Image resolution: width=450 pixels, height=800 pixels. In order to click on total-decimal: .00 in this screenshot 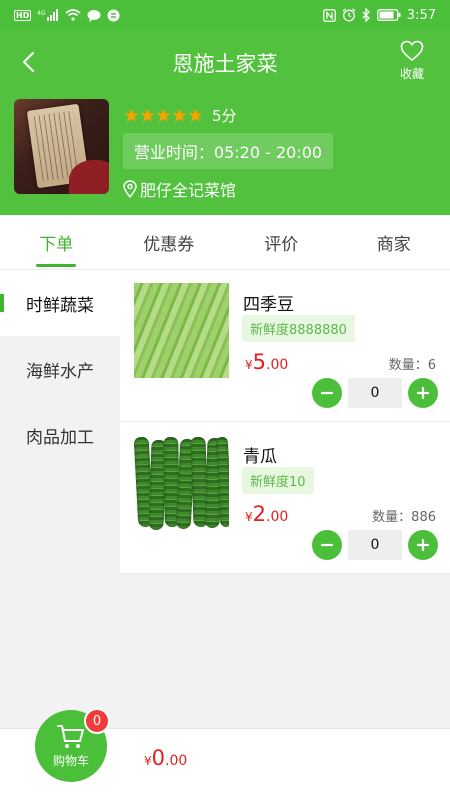, I will do `click(176, 761)`.